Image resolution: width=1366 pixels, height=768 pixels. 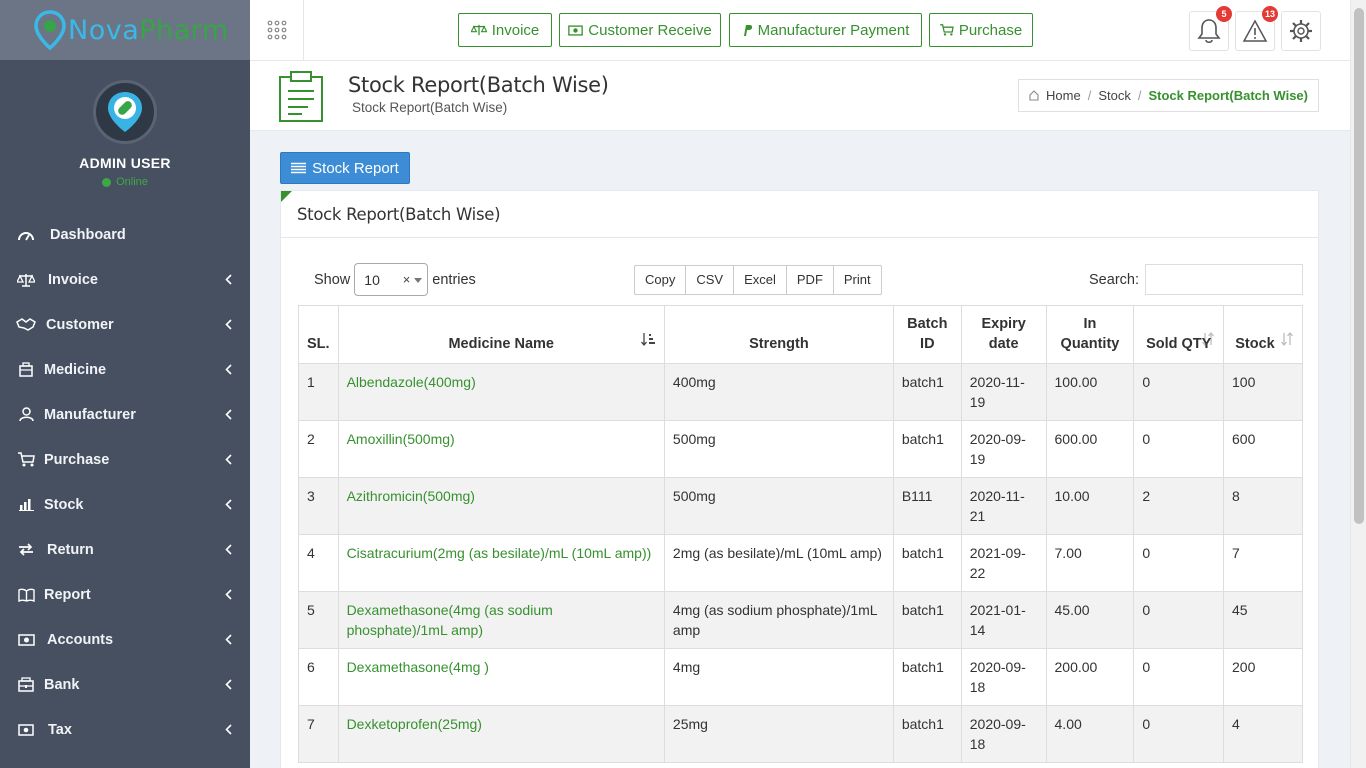 I want to click on medicine-link: Amoxillin(500mg), so click(x=501, y=449).